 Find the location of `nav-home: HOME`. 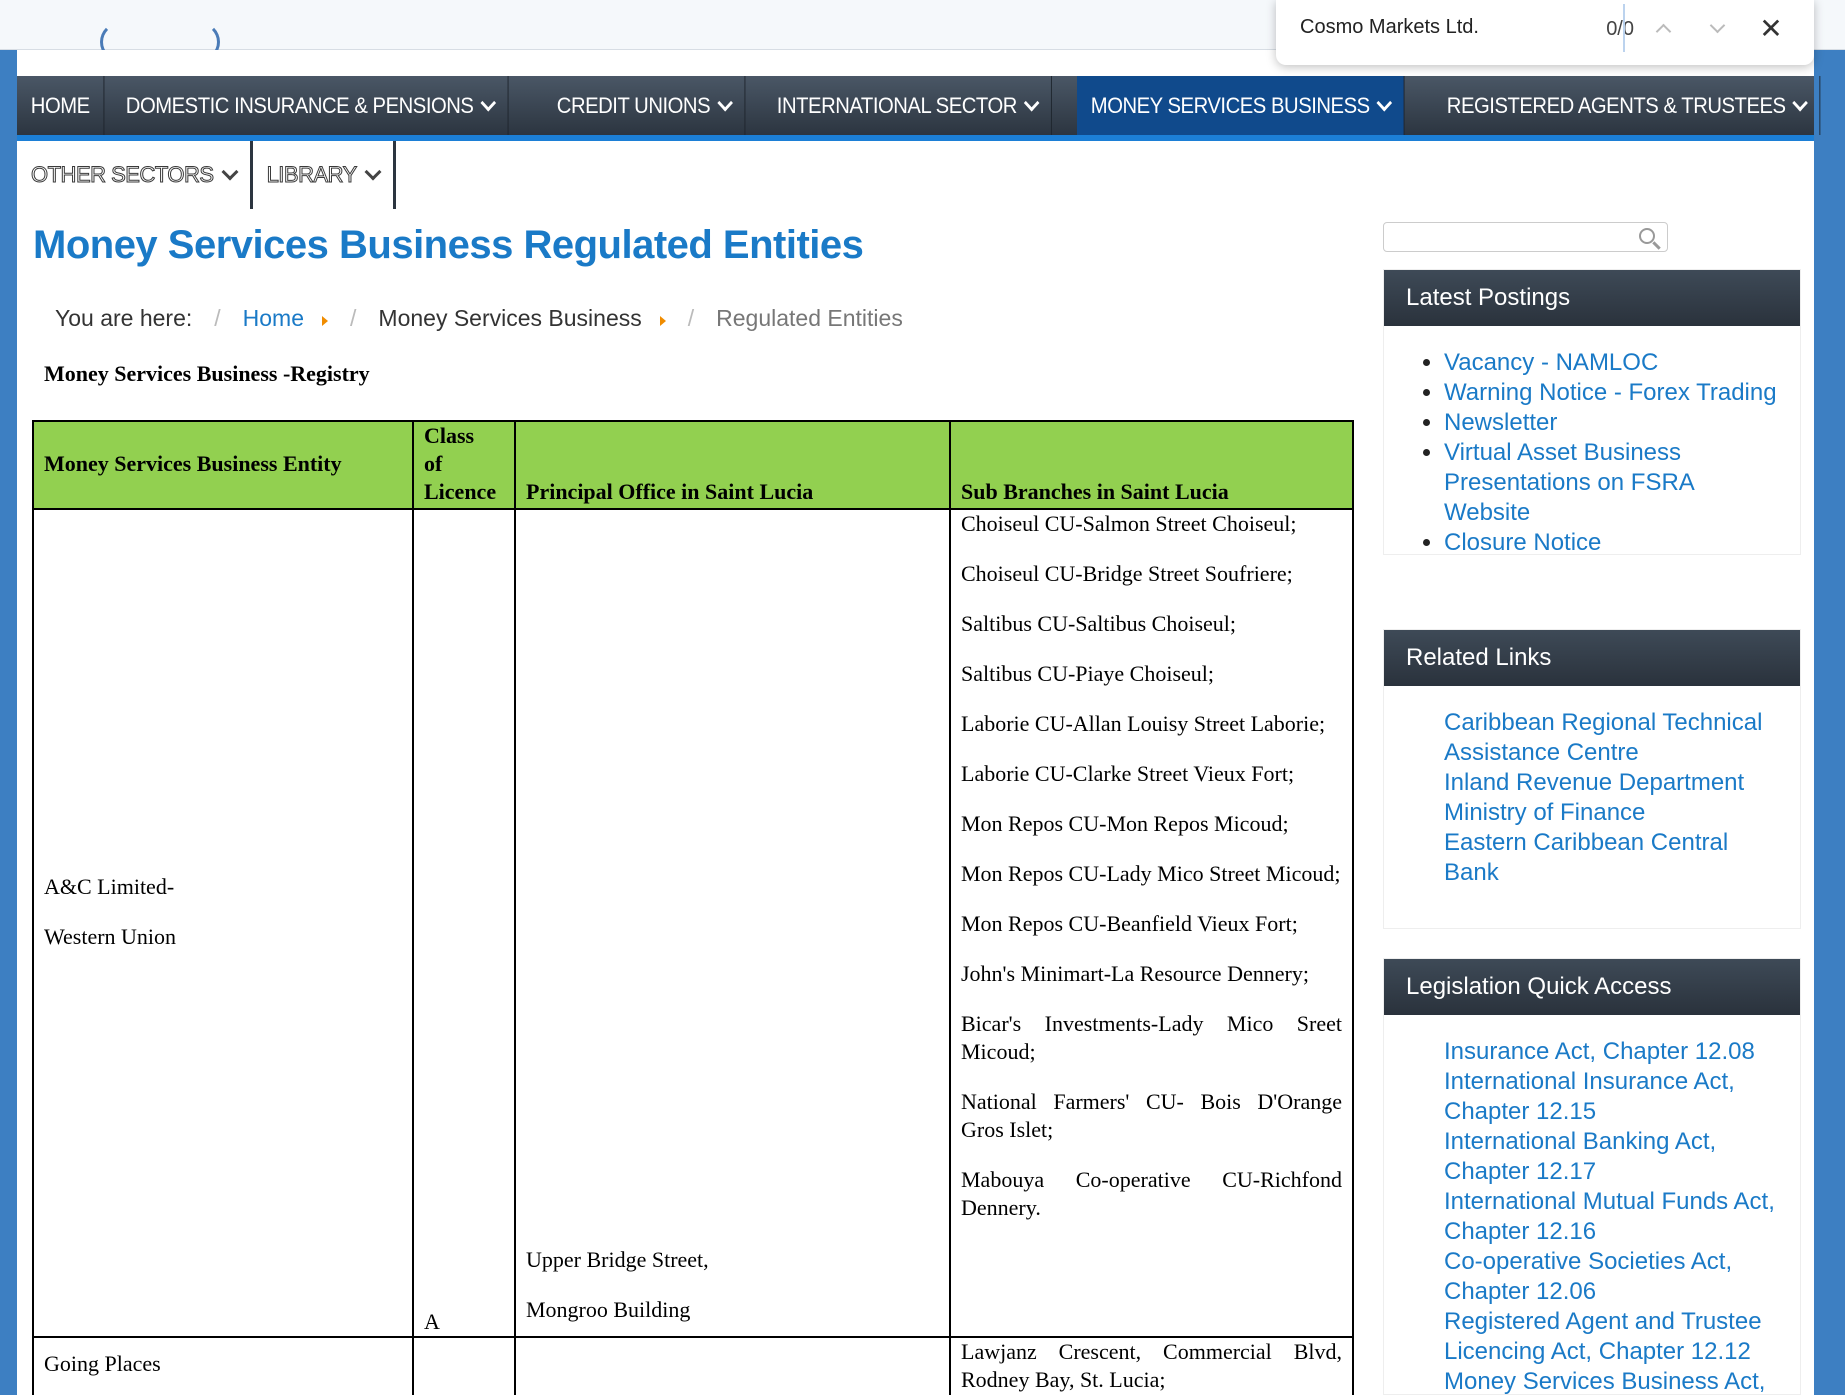

nav-home: HOME is located at coordinates (61, 105).